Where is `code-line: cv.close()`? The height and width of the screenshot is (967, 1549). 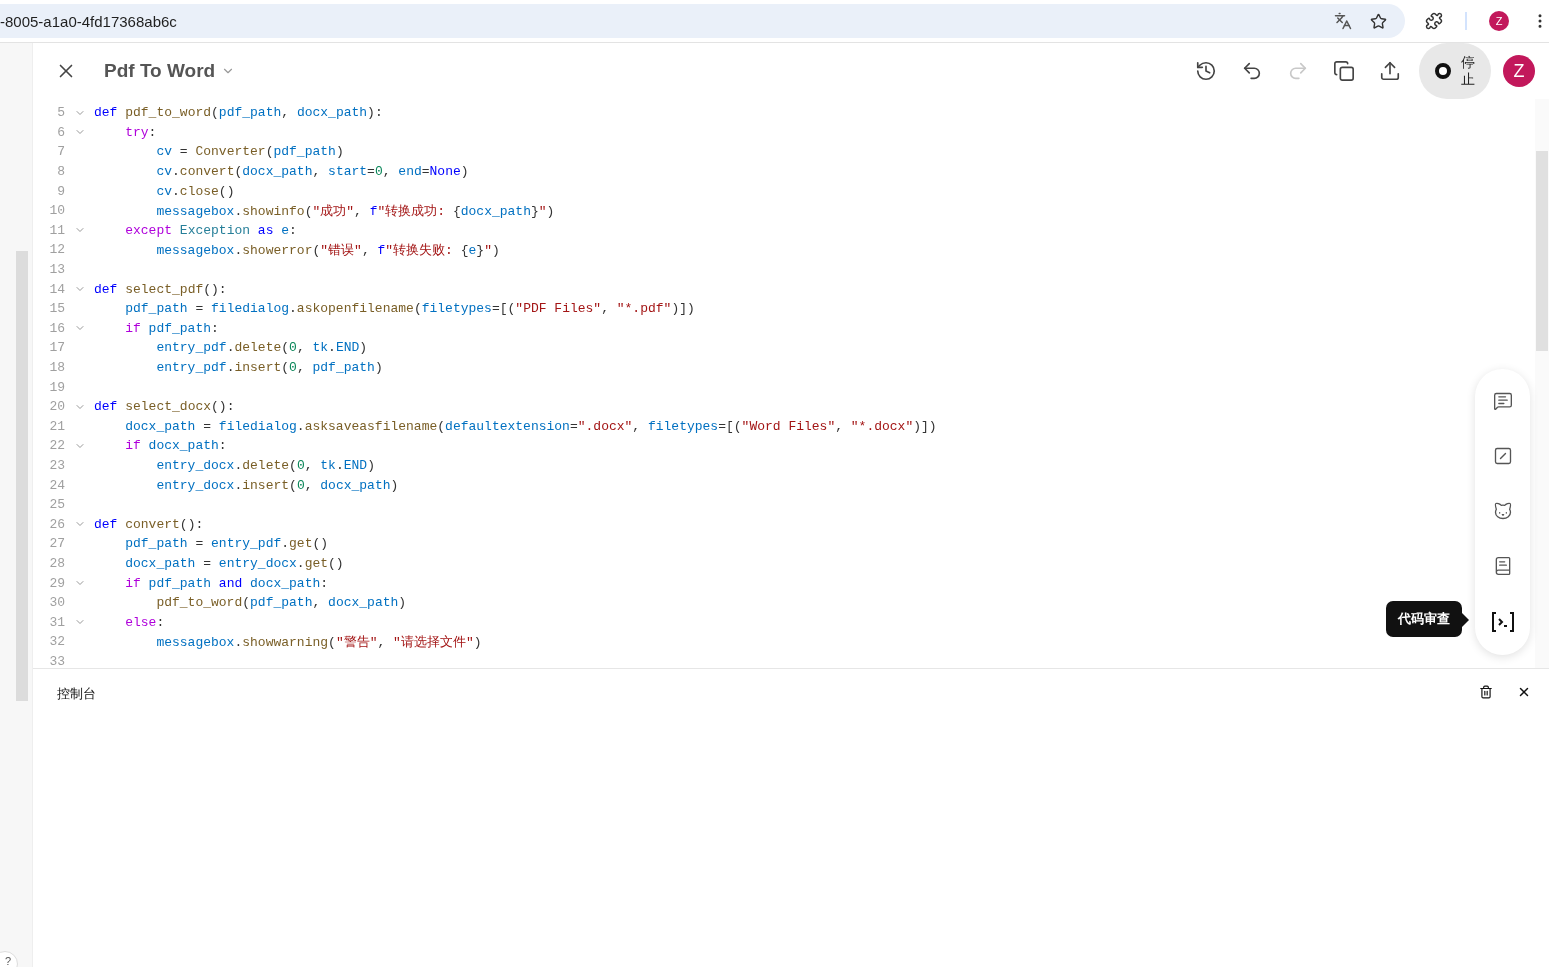 code-line: cv.close() is located at coordinates (195, 191).